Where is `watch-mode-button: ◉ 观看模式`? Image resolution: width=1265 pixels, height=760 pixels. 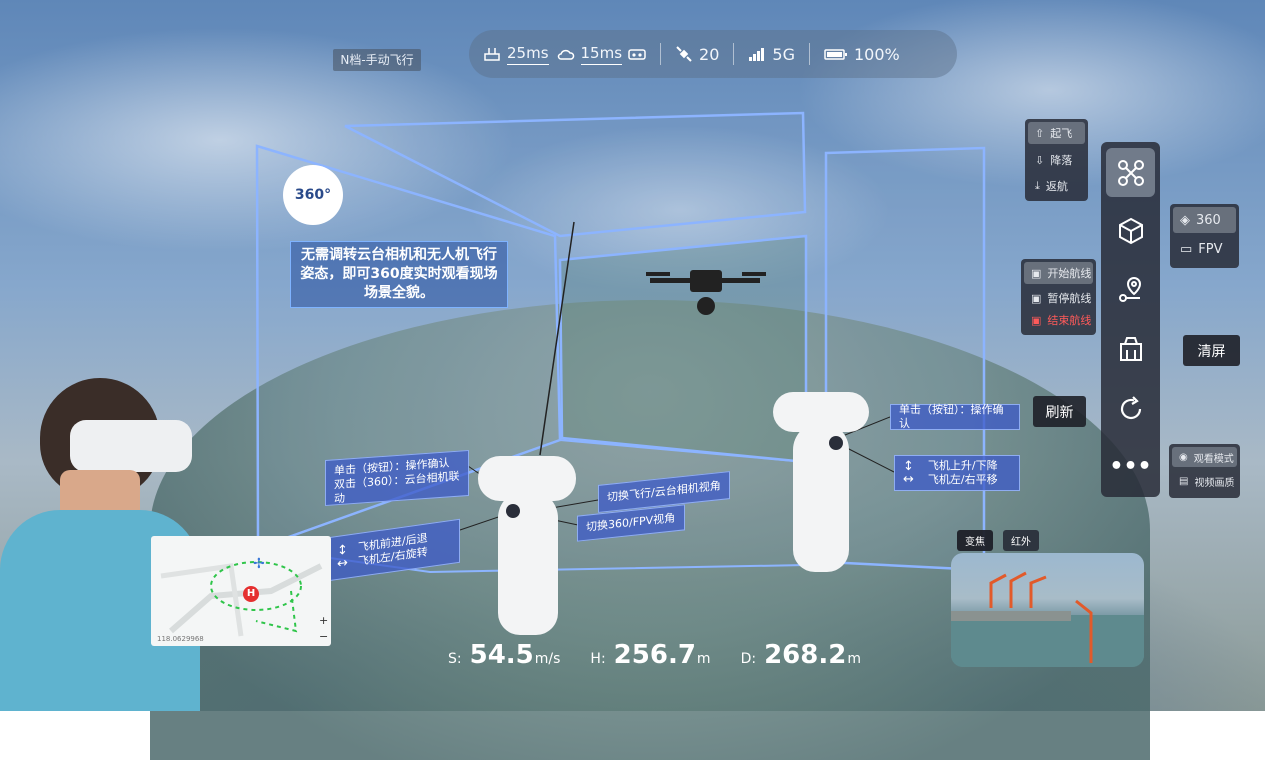 watch-mode-button: ◉ 观看模式 is located at coordinates (1204, 457).